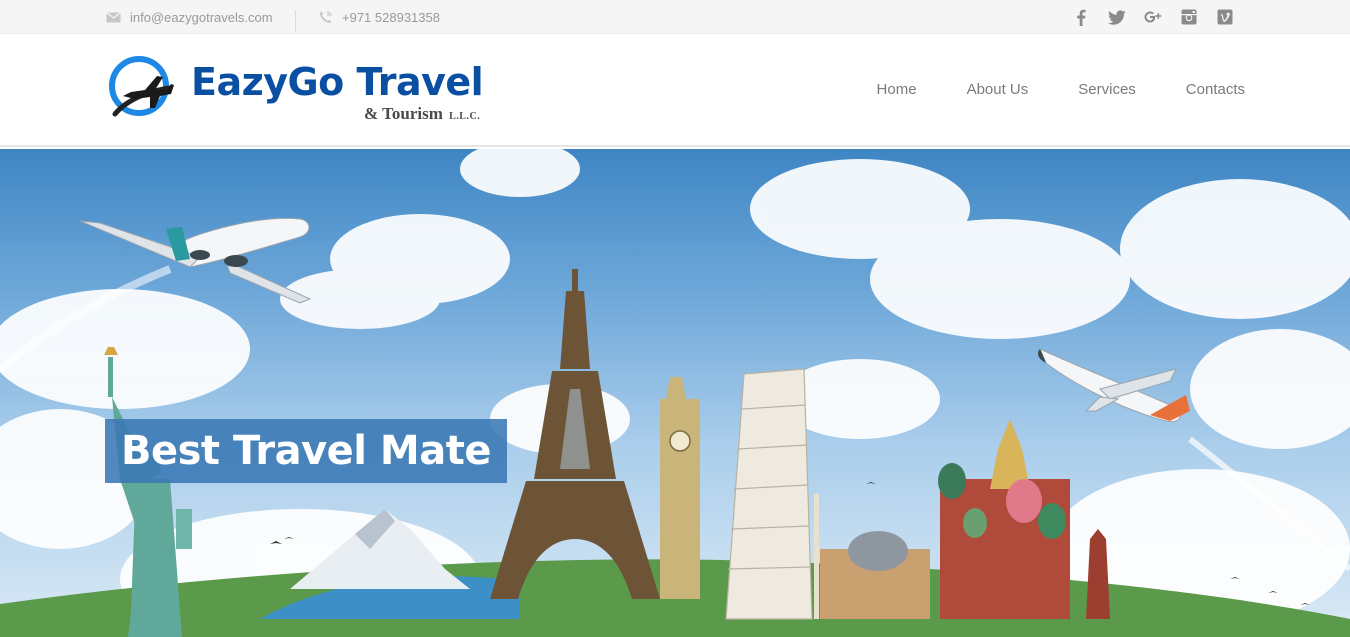  Describe the element at coordinates (1189, 17) in the screenshot. I see `instagram-icon` at that location.